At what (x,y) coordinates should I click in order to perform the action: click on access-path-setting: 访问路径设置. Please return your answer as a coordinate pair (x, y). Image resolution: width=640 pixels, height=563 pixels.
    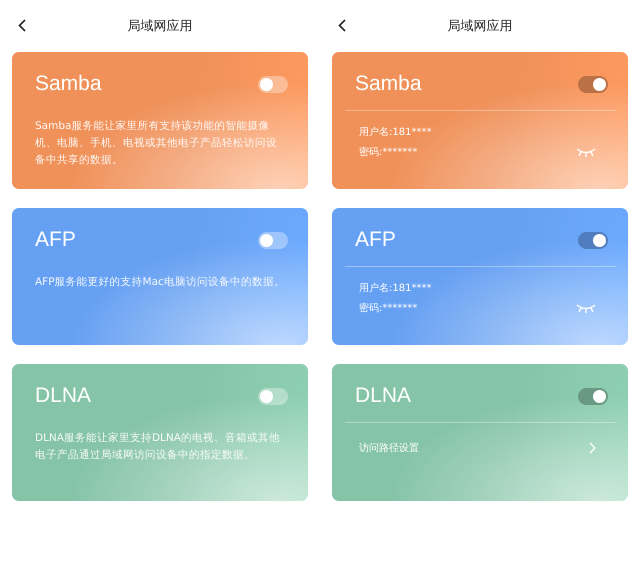
    Looking at the image, I should click on (481, 448).